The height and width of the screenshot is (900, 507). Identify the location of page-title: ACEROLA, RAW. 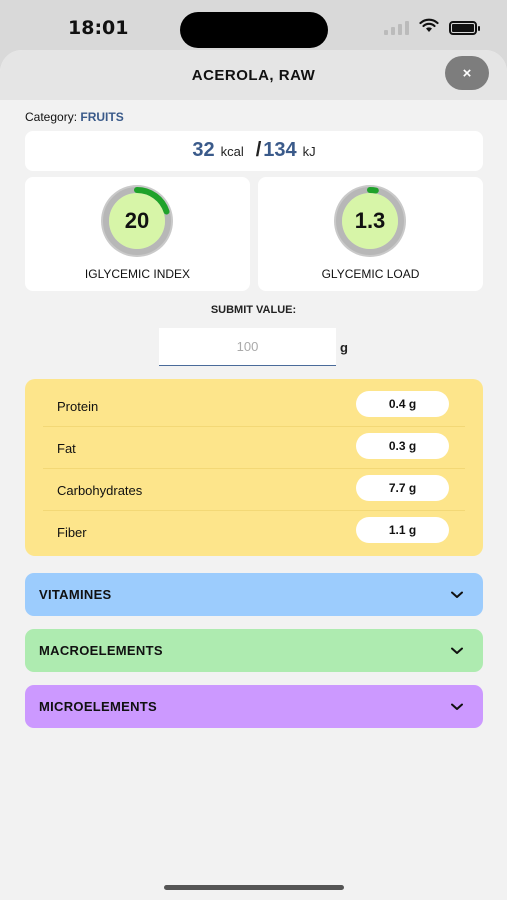
(253, 75).